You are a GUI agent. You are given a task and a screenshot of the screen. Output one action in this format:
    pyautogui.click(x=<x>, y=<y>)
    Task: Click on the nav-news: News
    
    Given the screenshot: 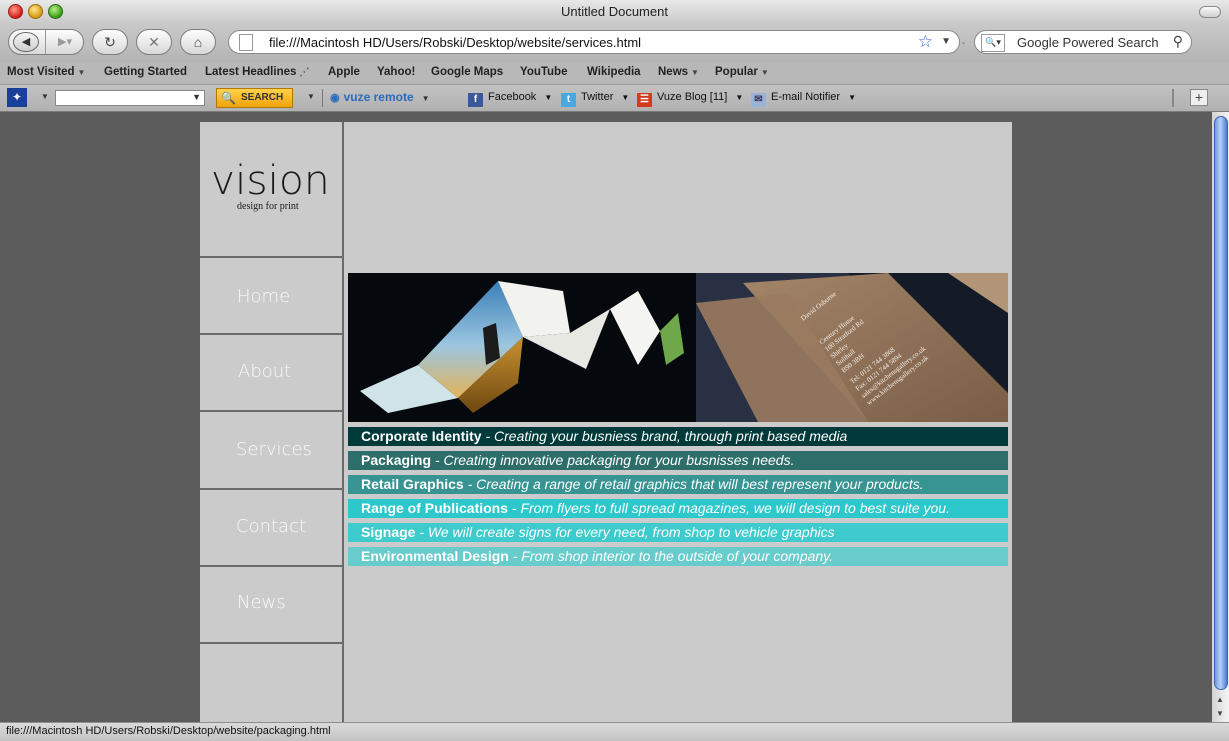 What is the action you would take?
    pyautogui.click(x=271, y=605)
    